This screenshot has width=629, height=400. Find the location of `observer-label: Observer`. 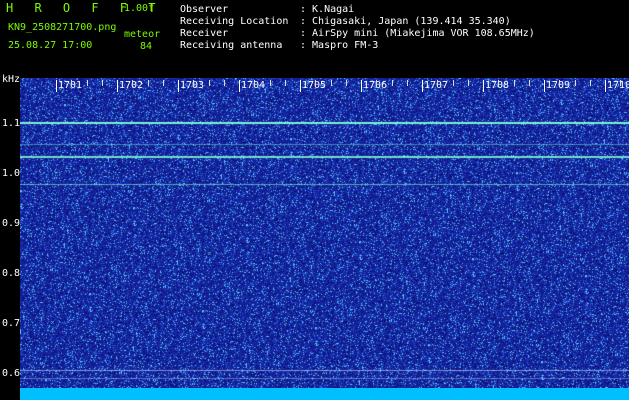

observer-label: Observer is located at coordinates (204, 9).